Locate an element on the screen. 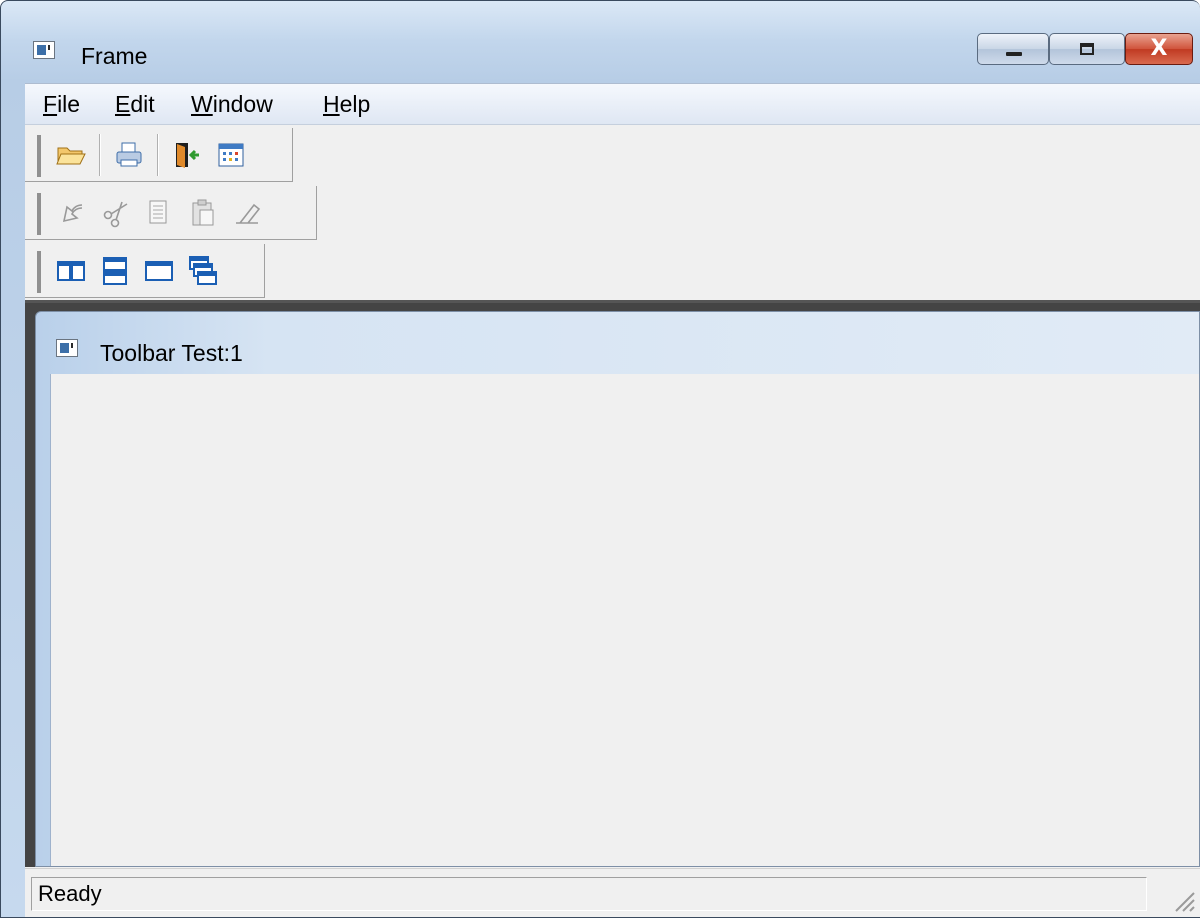 This screenshot has height=918, width=1200. menu-bar: File Edit Window Help is located at coordinates (612, 104).